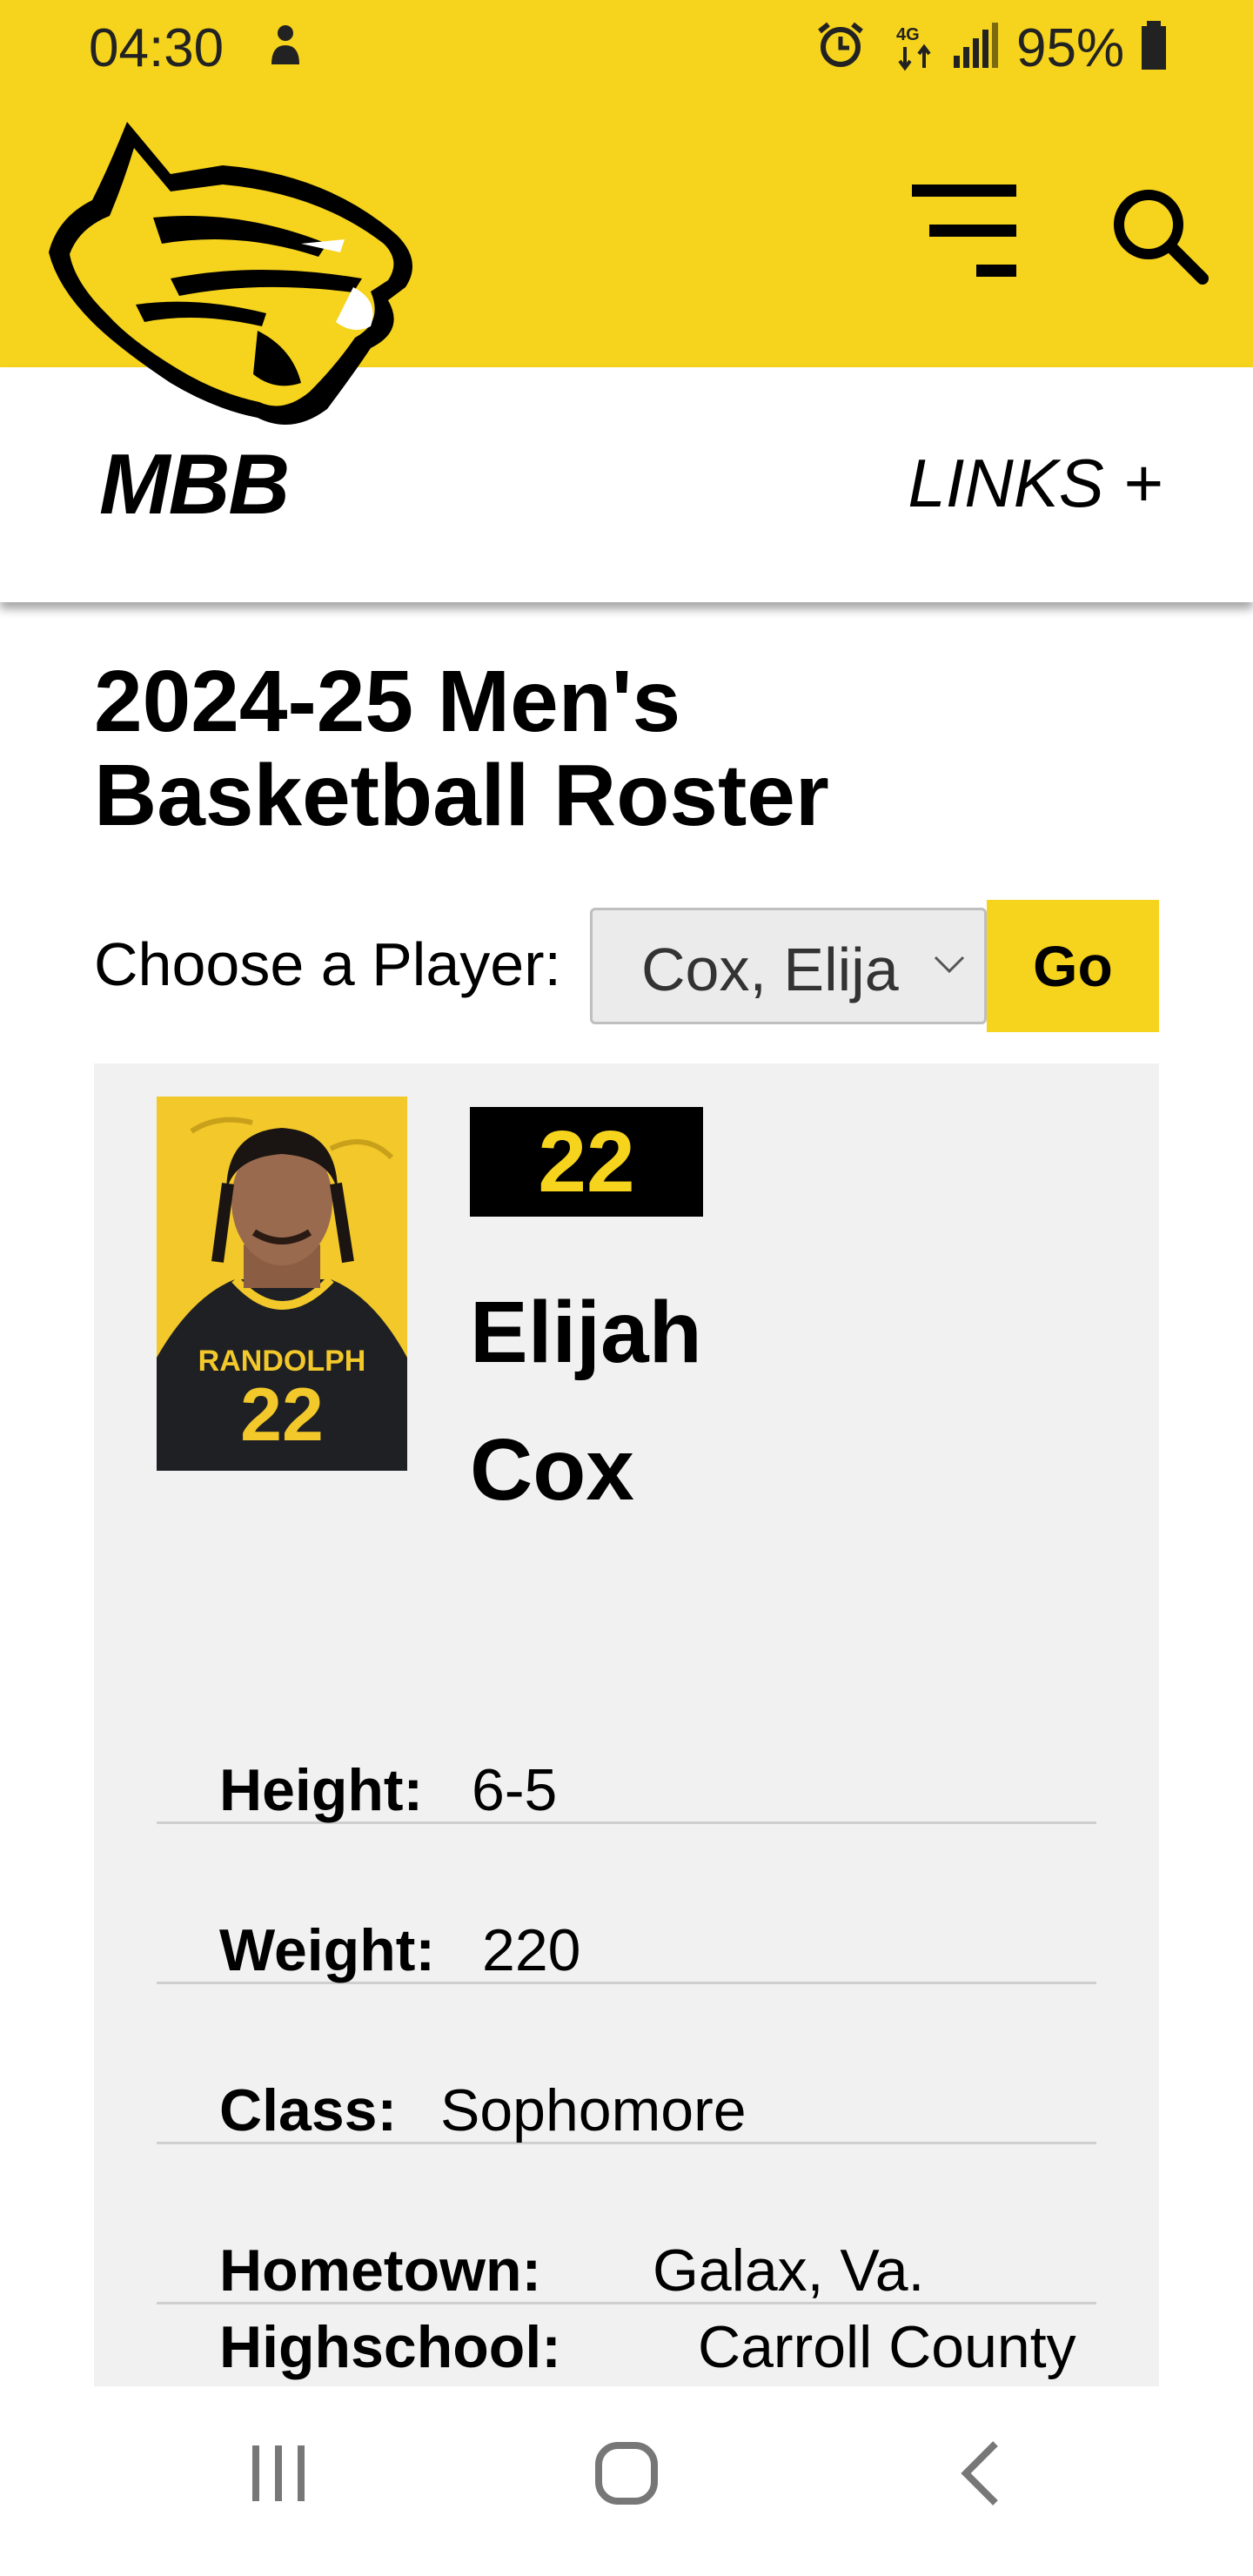 Image resolution: width=1253 pixels, height=2576 pixels. What do you see at coordinates (908, 34) in the screenshot?
I see `svg-text: 4G` at bounding box center [908, 34].